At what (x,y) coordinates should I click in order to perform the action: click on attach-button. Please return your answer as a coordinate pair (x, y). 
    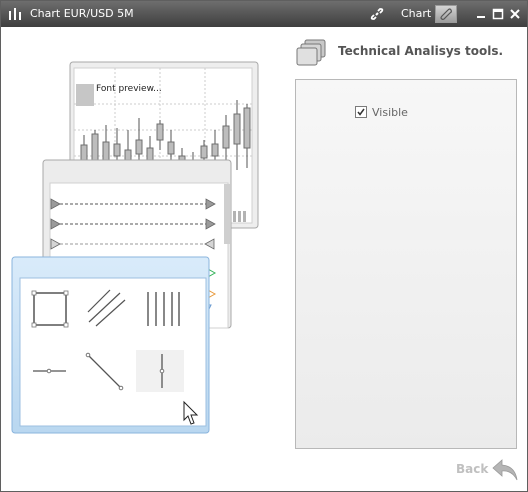
    Looking at the image, I should click on (446, 14).